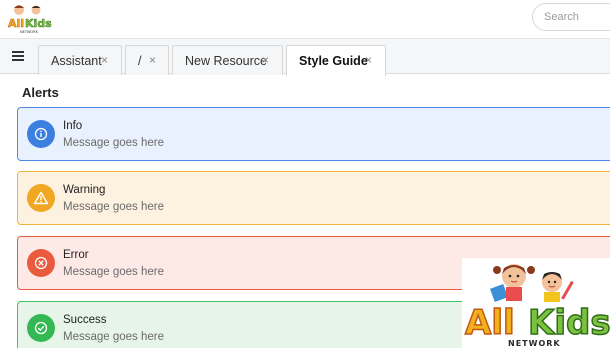 This screenshot has width=610, height=348. What do you see at coordinates (140, 61) in the screenshot?
I see `tab-label: /` at bounding box center [140, 61].